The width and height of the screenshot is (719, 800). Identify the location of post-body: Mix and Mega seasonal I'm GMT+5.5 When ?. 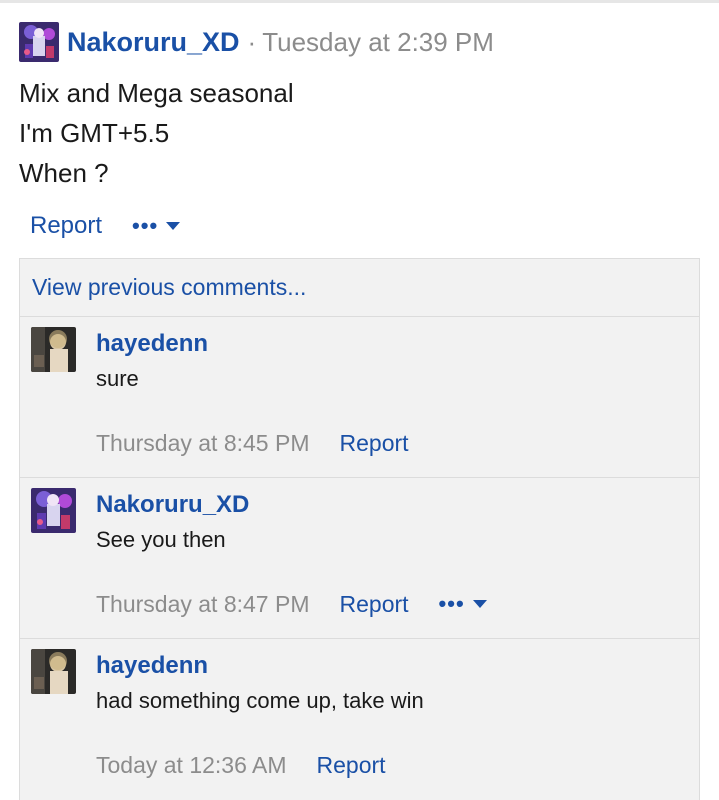
(156, 133).